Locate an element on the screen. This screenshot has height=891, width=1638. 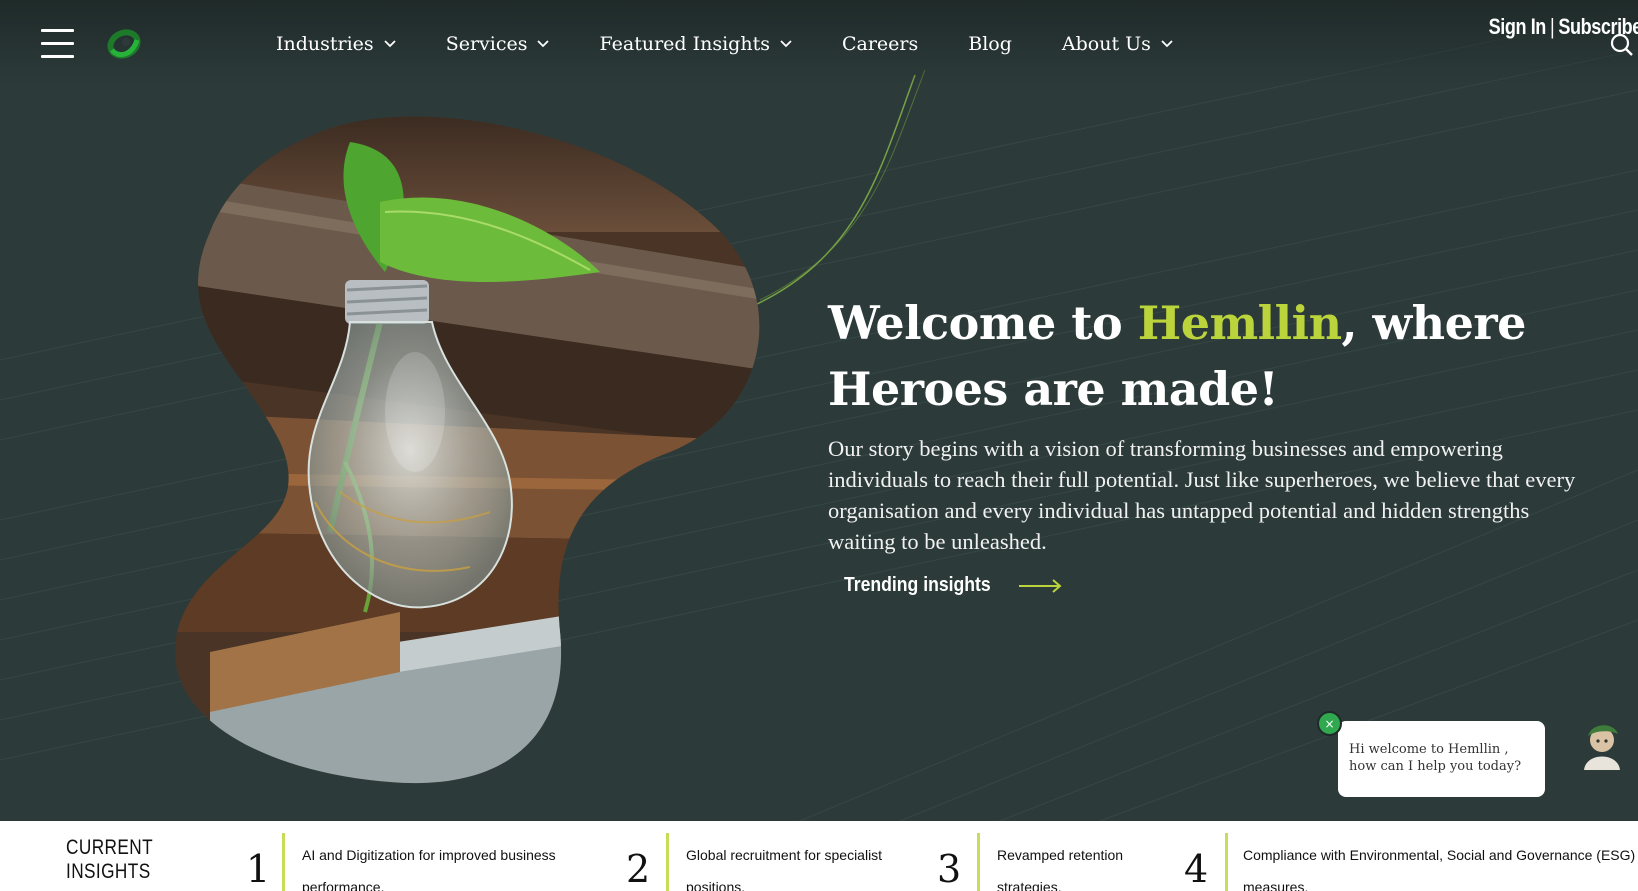
nav-about-us-label: About Us is located at coordinates (1106, 44).